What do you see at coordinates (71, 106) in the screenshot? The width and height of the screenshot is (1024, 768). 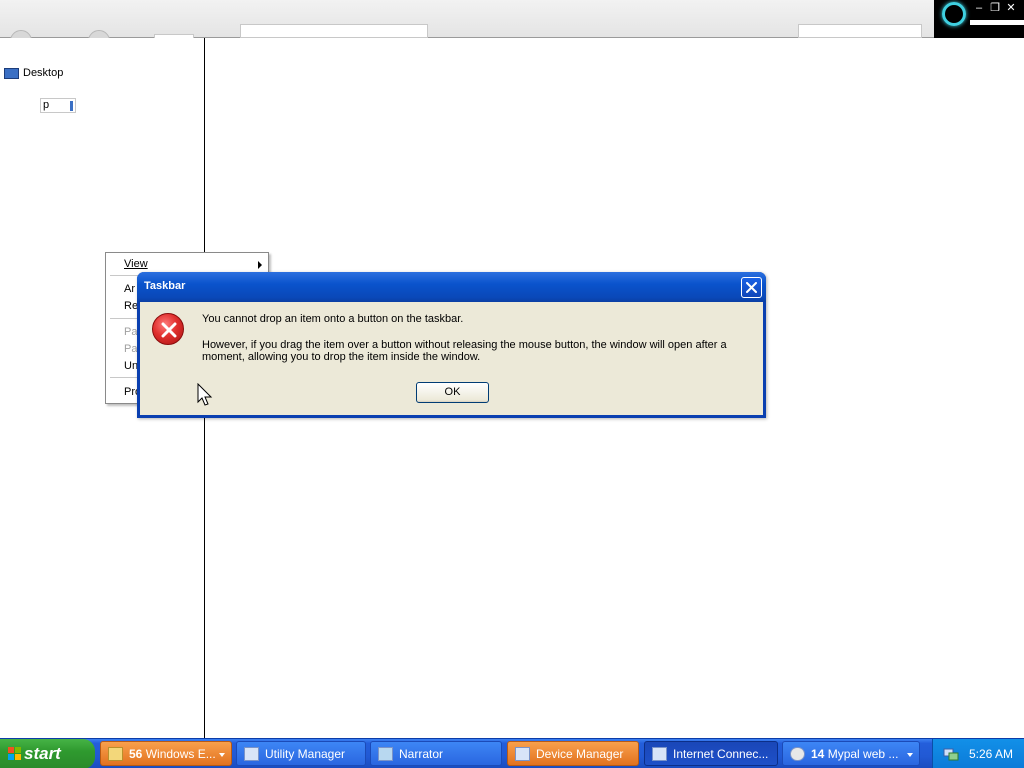 I see `text-caret` at bounding box center [71, 106].